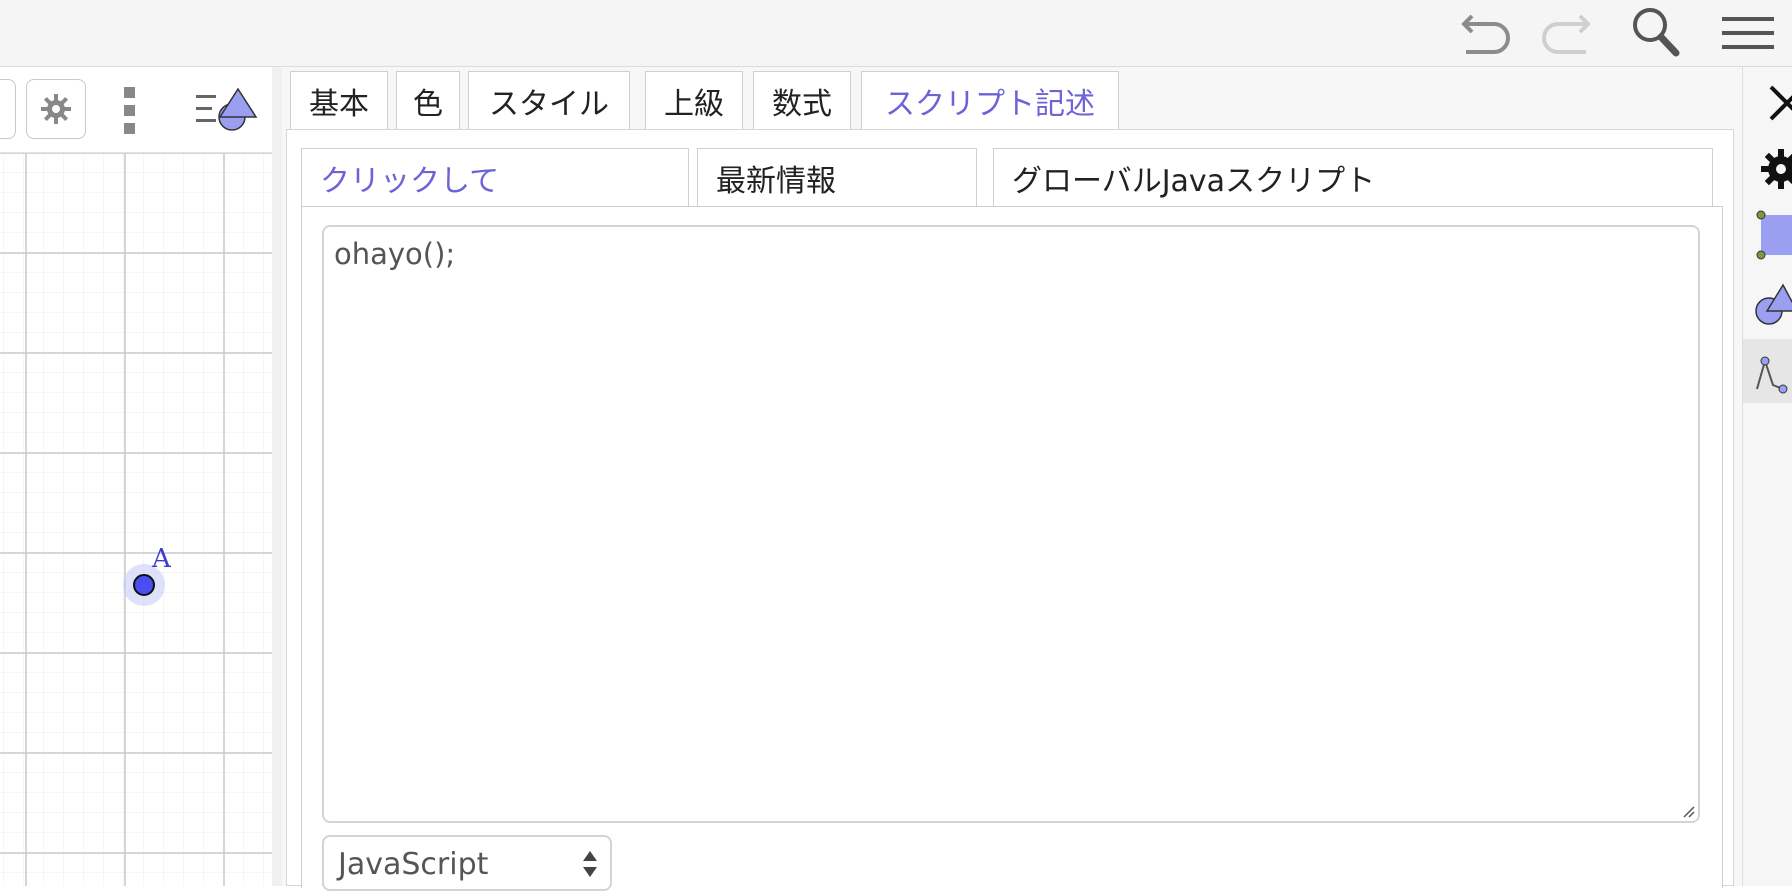  What do you see at coordinates (837, 177) in the screenshot?
I see `subtab-on-update: 最新情報` at bounding box center [837, 177].